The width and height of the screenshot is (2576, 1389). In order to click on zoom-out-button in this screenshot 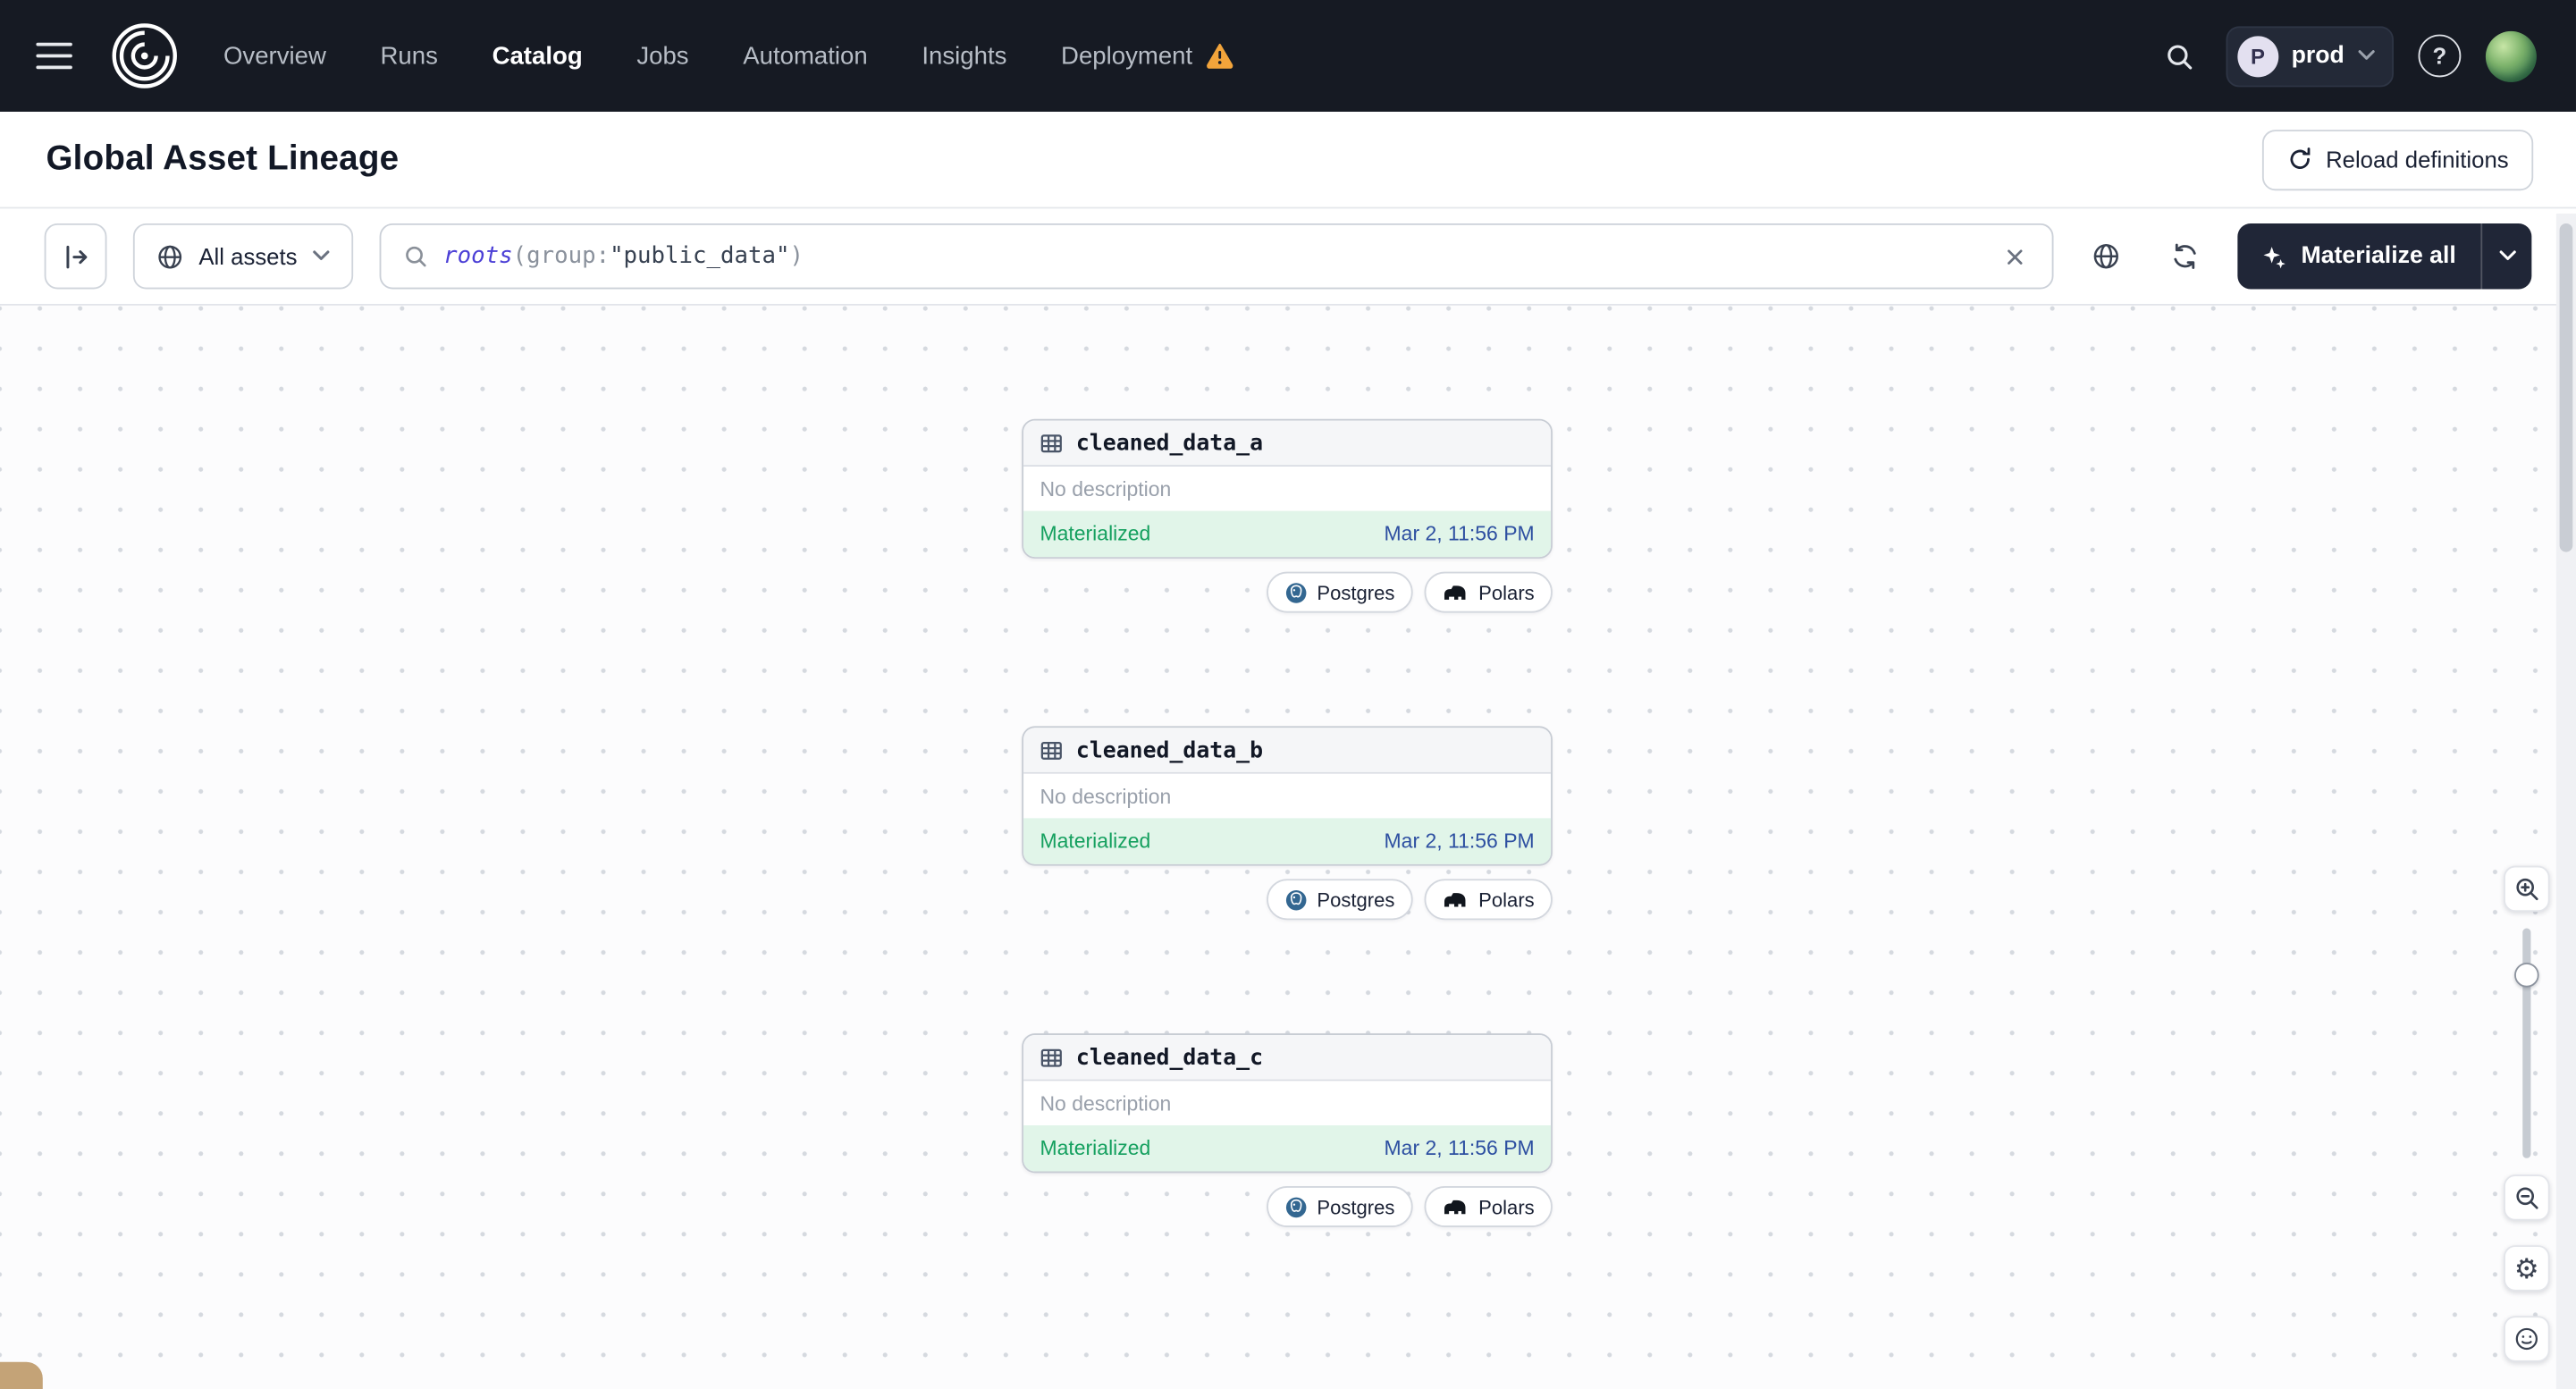, I will do `click(2527, 1197)`.